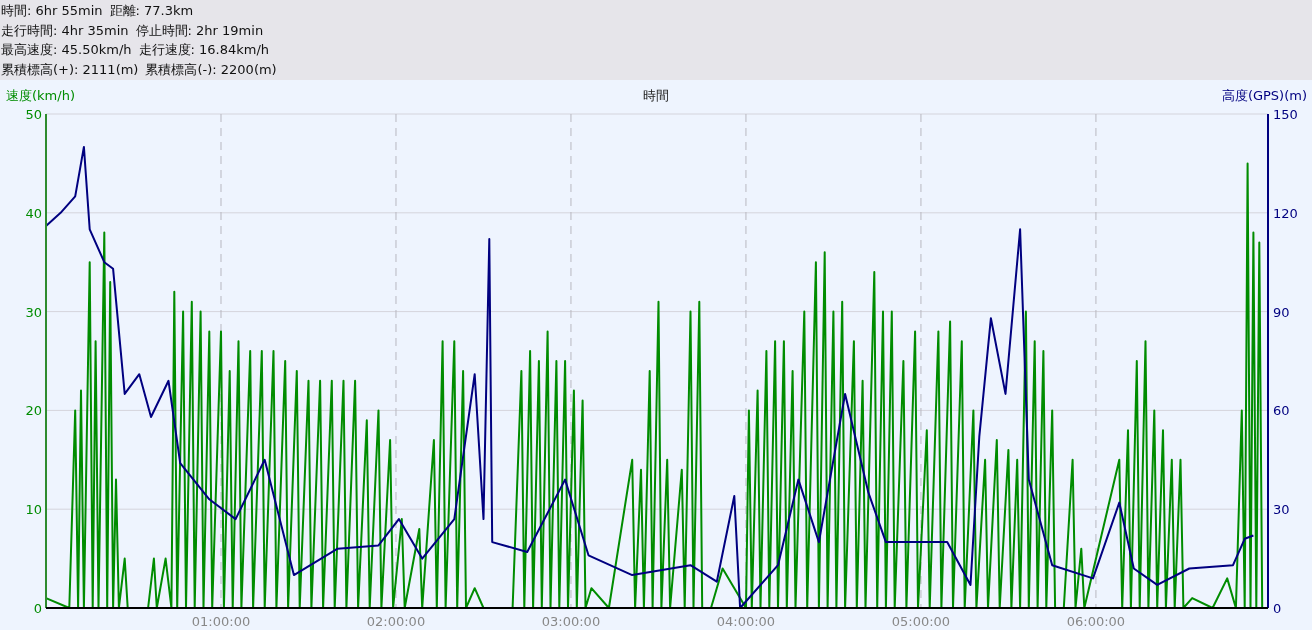 This screenshot has height=630, width=1312. What do you see at coordinates (1281, 411) in the screenshot?
I see `tick-label: 60` at bounding box center [1281, 411].